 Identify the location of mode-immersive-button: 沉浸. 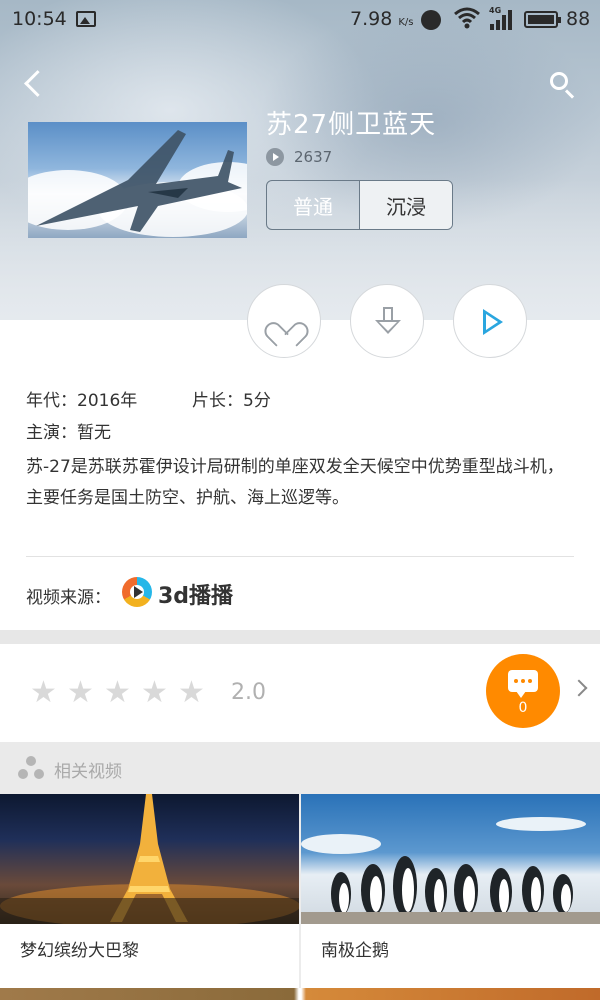
(405, 205).